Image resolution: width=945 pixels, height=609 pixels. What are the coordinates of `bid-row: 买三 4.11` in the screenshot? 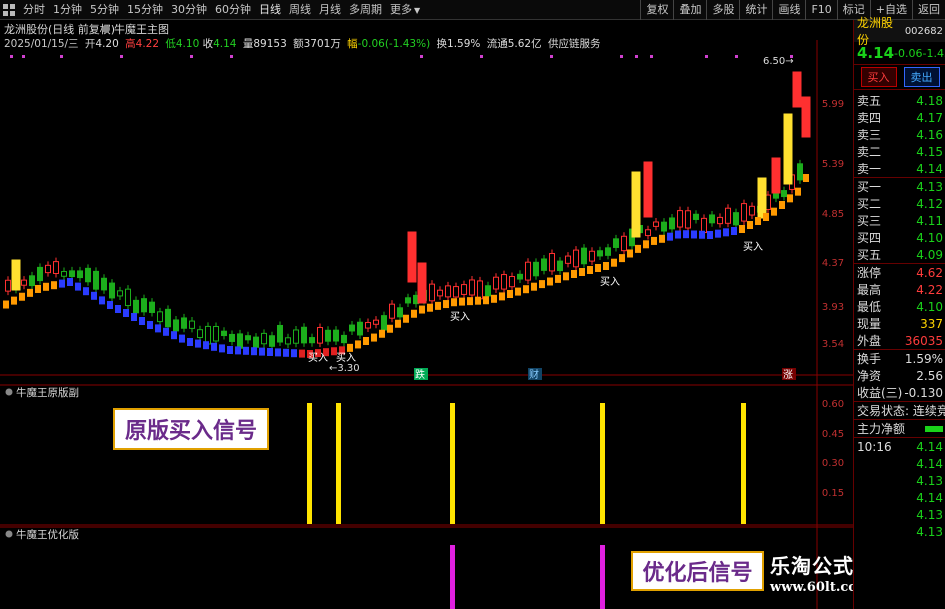 It's located at (899, 220).